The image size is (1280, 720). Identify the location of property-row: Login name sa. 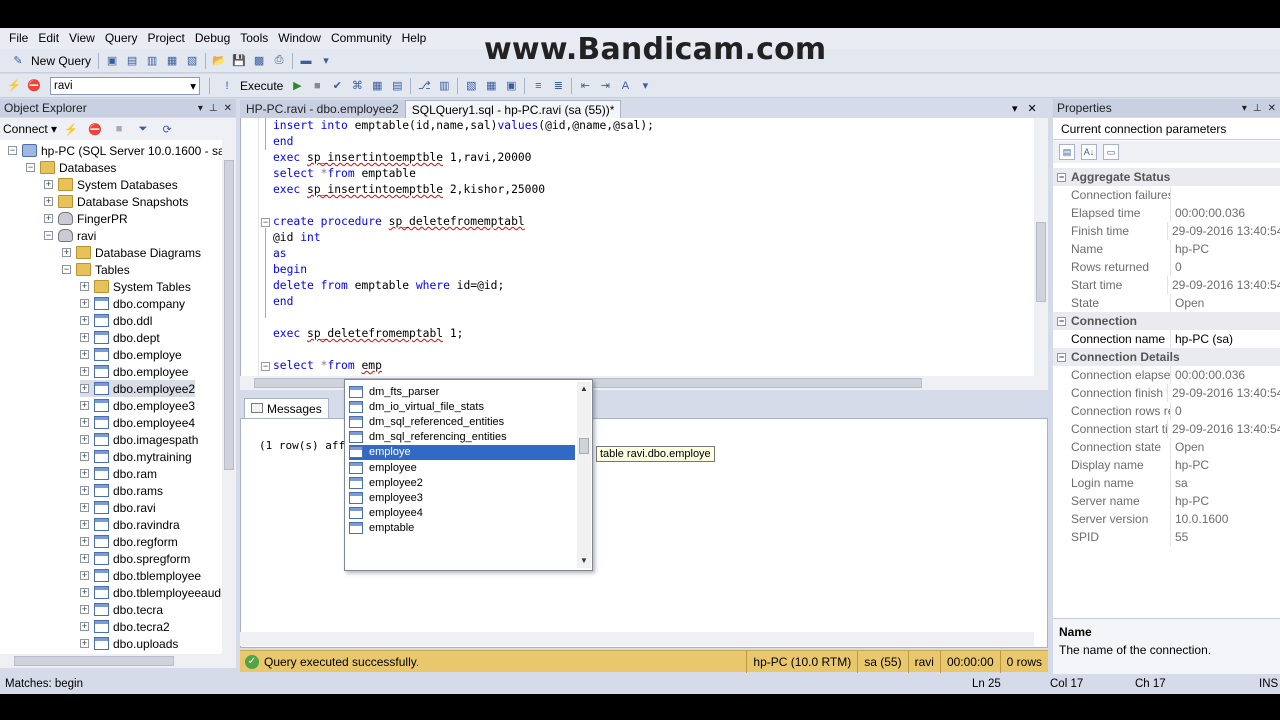
(1166, 483).